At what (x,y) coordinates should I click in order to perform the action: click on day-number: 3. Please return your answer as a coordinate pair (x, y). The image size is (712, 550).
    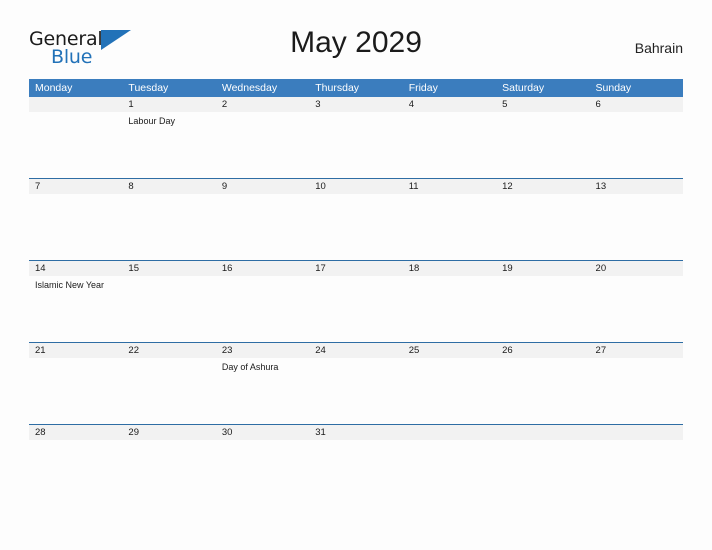
    Looking at the image, I should click on (355, 104).